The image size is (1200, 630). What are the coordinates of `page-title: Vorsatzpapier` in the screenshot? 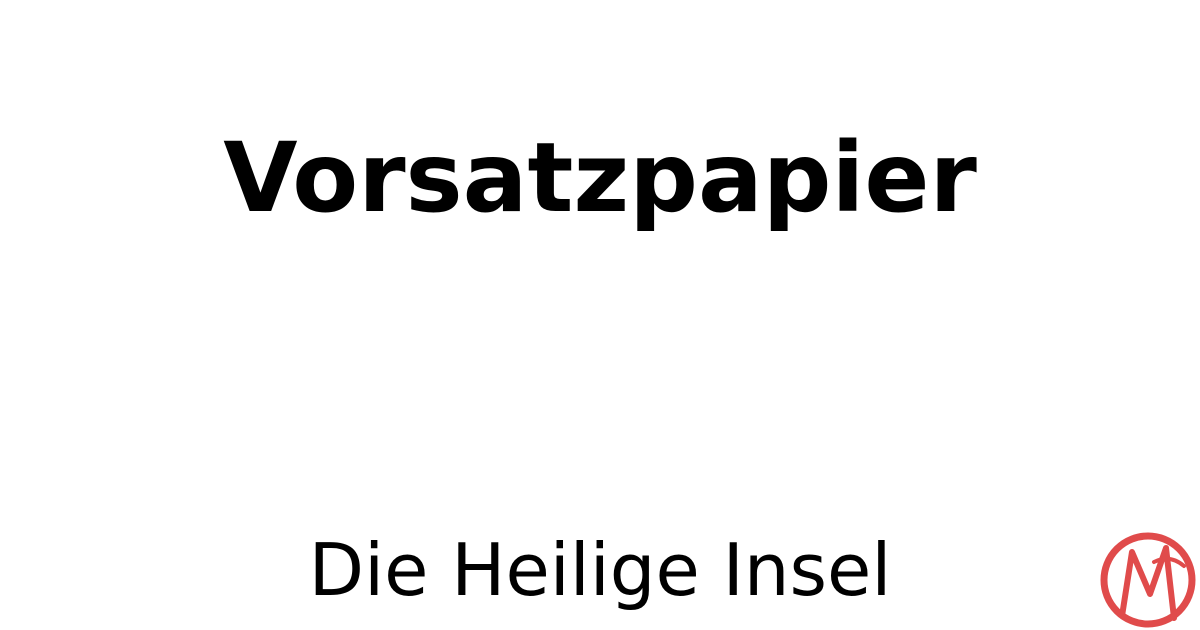 It's located at (600, 178).